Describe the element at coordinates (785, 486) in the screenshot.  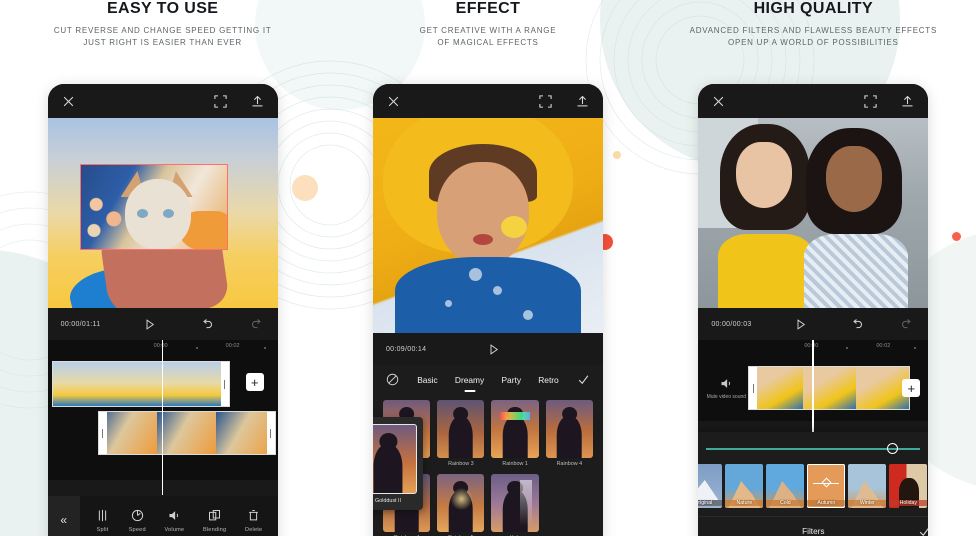
I see `filter-item-cold: Cold` at that location.